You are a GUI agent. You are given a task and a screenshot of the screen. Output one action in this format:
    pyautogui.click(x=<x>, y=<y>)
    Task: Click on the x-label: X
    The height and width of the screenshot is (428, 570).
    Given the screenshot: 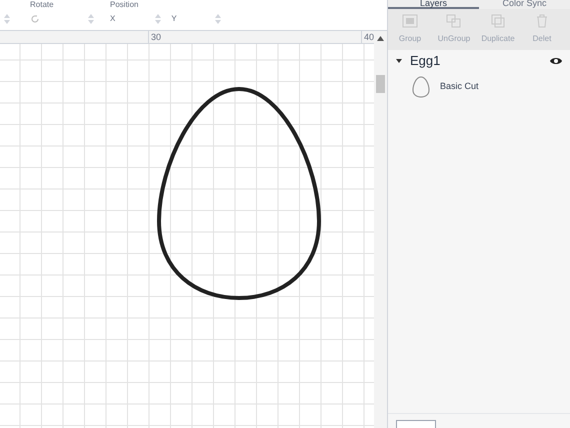 What is the action you would take?
    pyautogui.click(x=113, y=19)
    